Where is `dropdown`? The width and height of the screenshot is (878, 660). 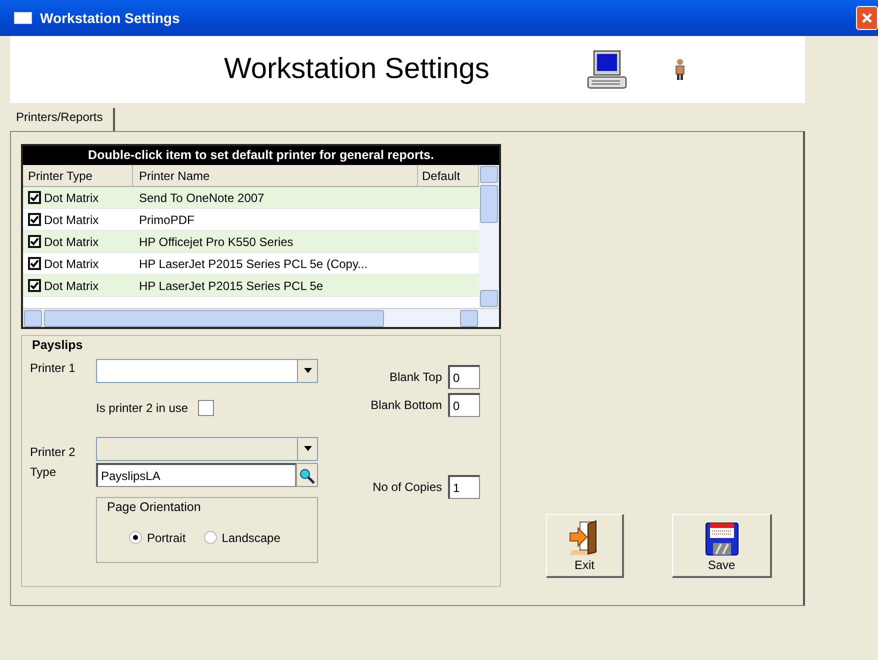 dropdown is located at coordinates (207, 370).